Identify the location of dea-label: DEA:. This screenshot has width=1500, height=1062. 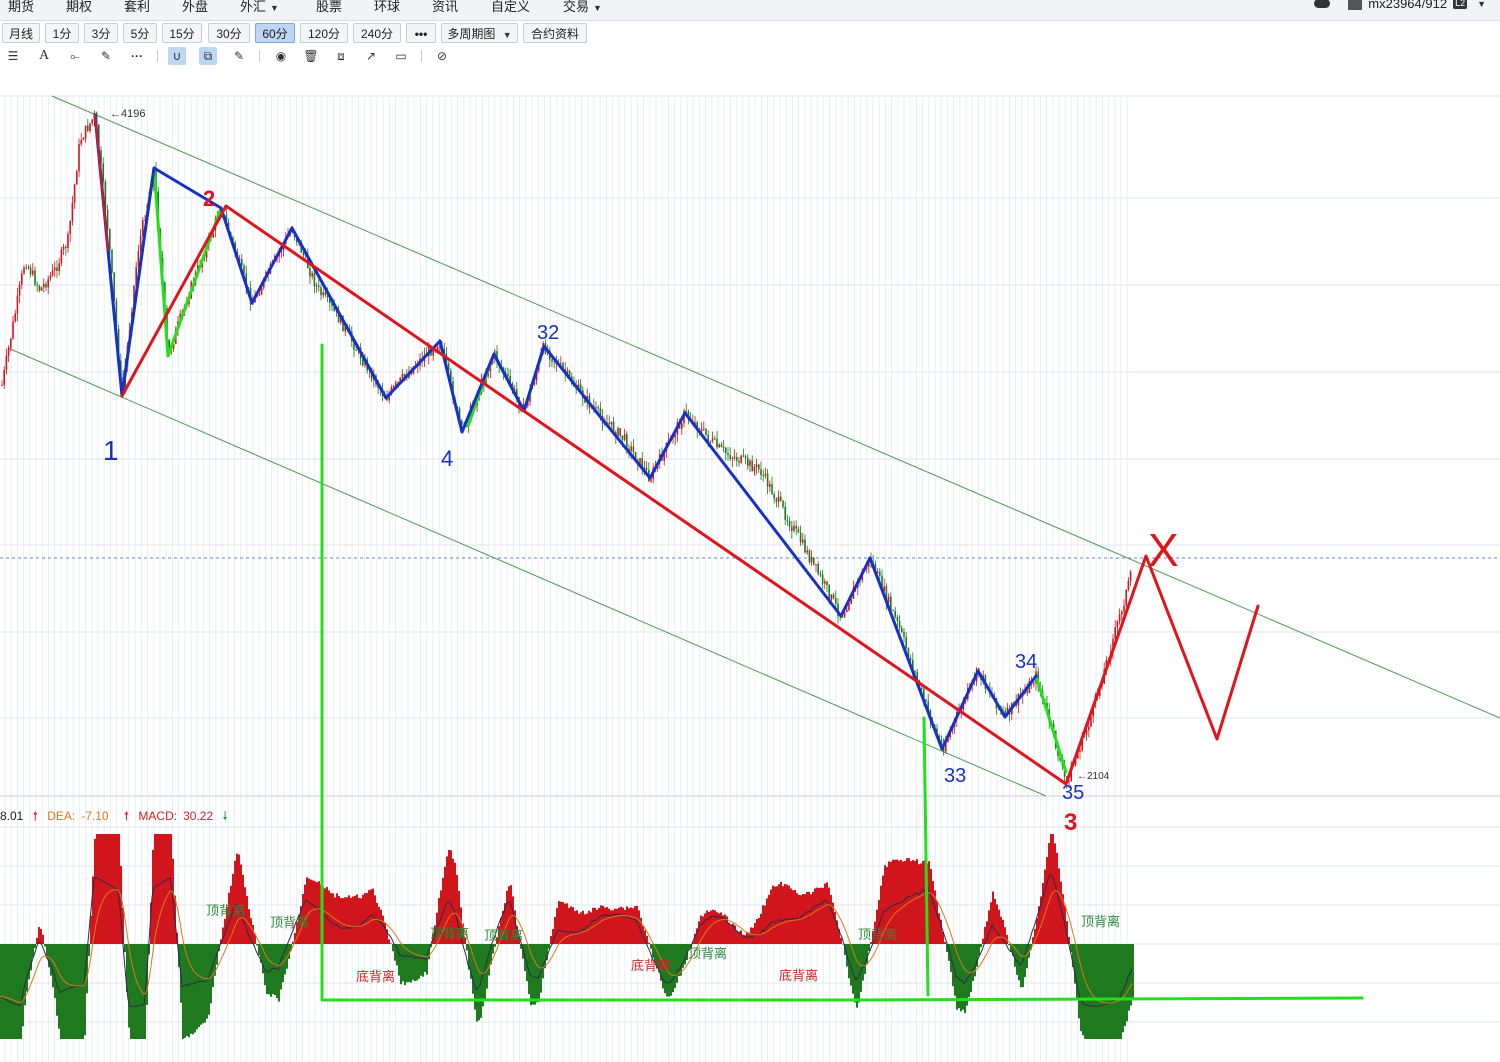
(61, 816).